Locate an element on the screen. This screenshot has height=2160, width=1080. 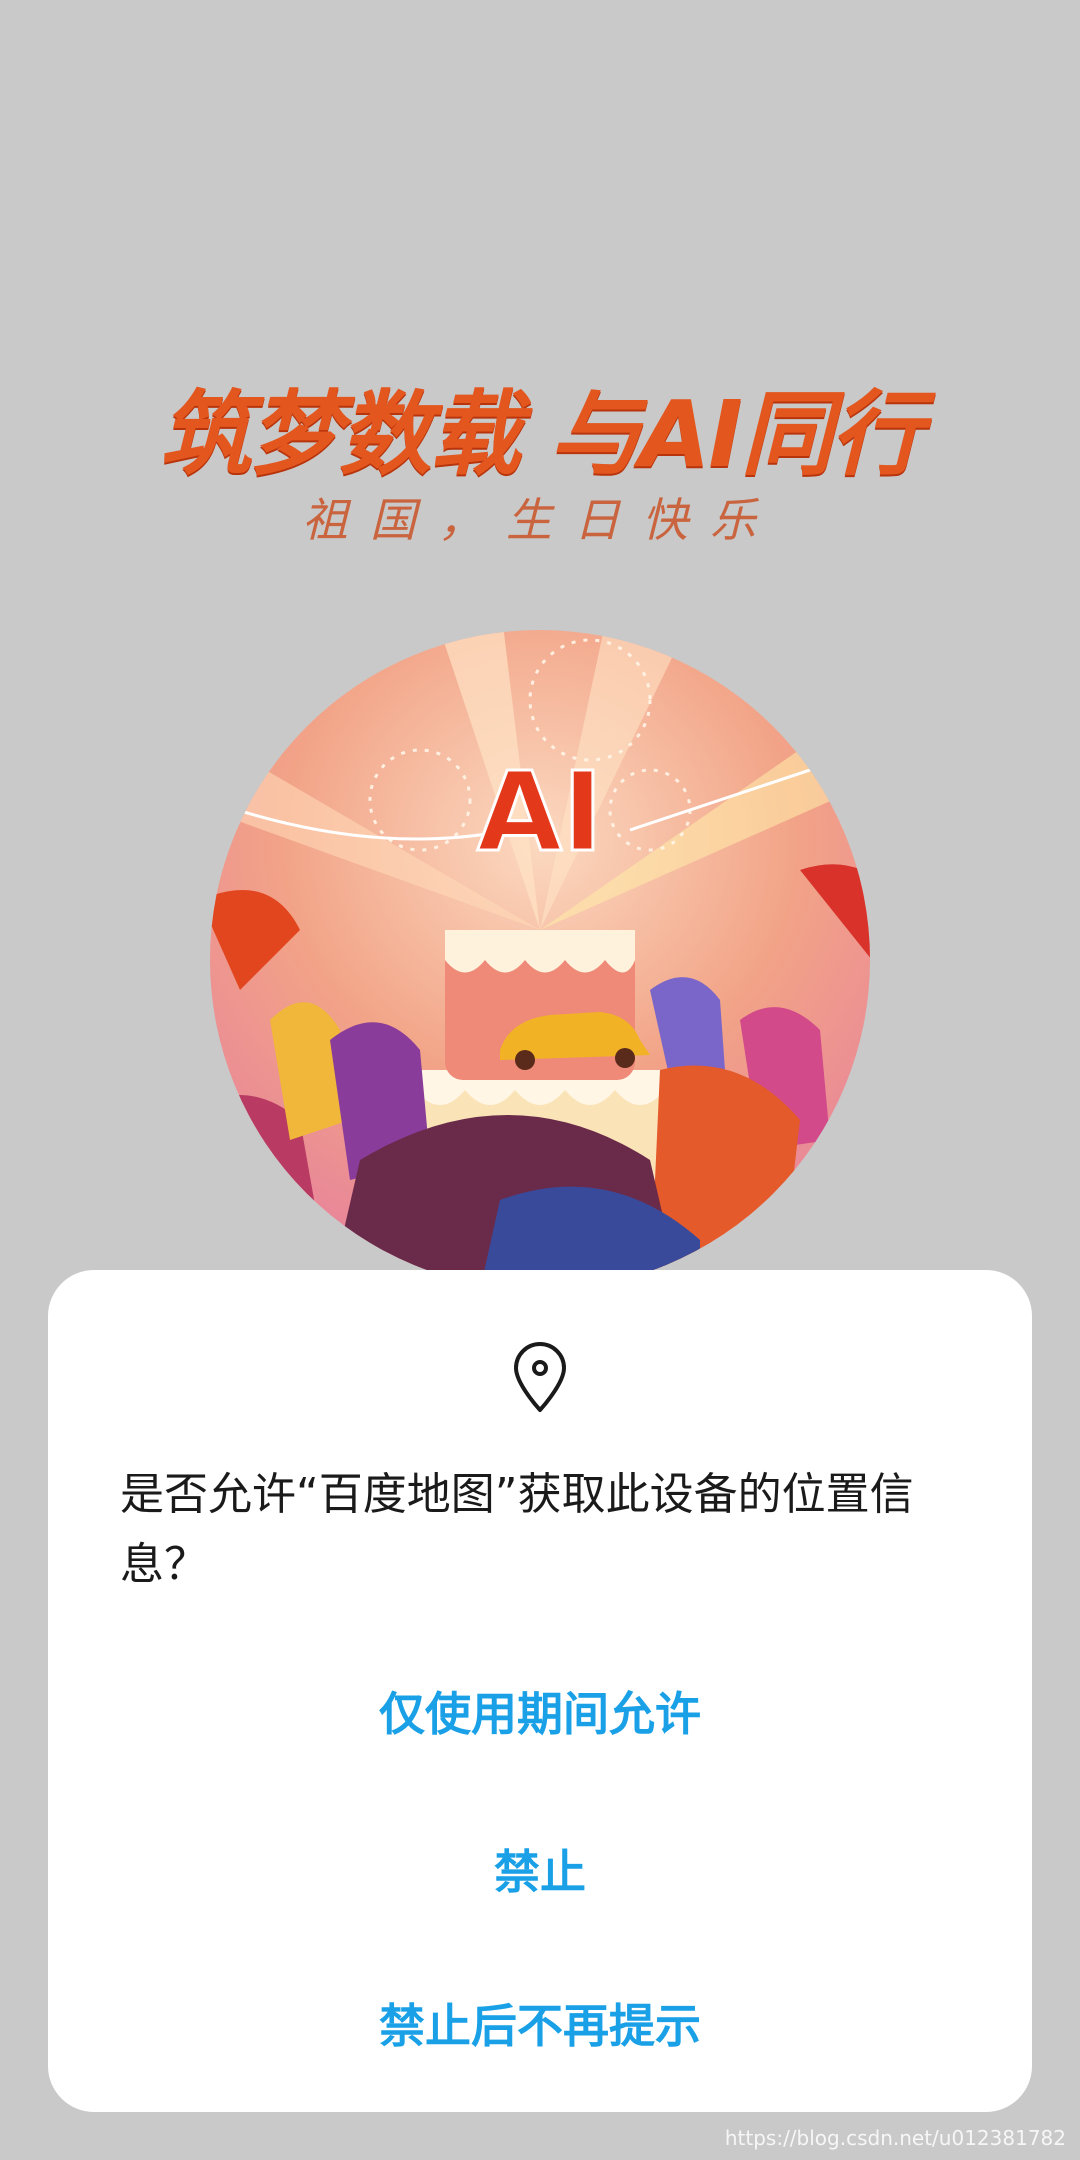
cake-ai-text: AI is located at coordinates (540, 812).